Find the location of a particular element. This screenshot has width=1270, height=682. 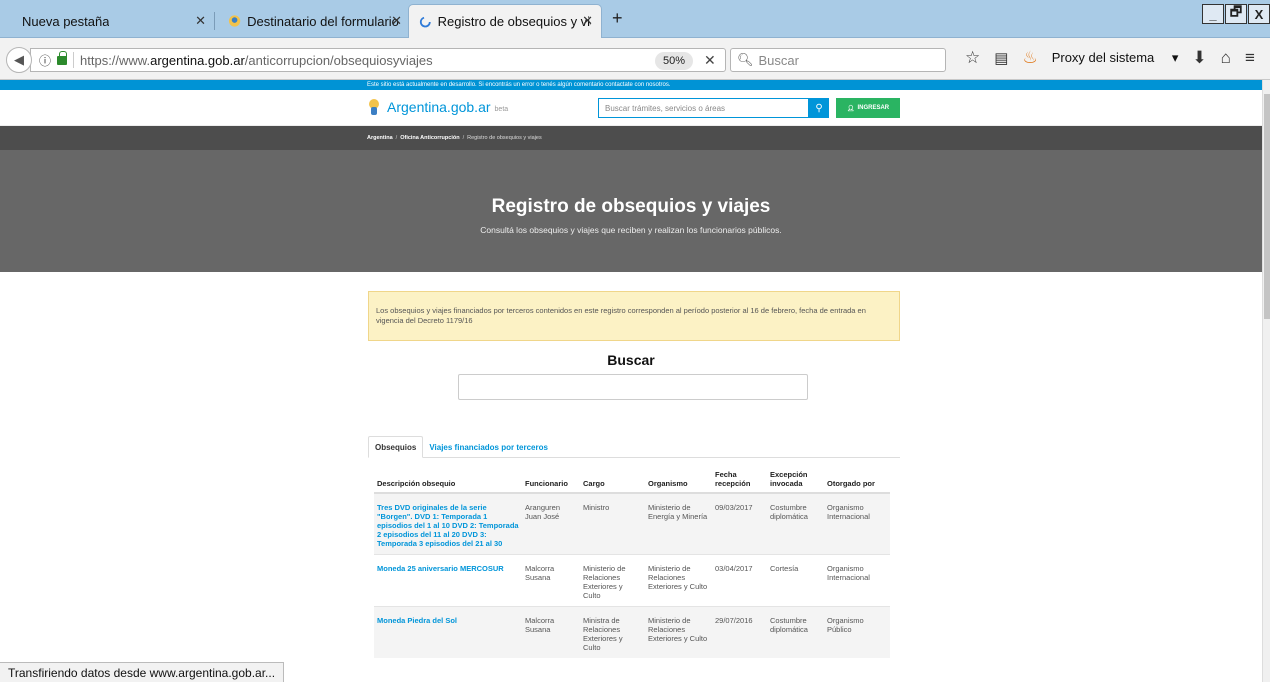

beta-badge: beta is located at coordinates (501, 109).